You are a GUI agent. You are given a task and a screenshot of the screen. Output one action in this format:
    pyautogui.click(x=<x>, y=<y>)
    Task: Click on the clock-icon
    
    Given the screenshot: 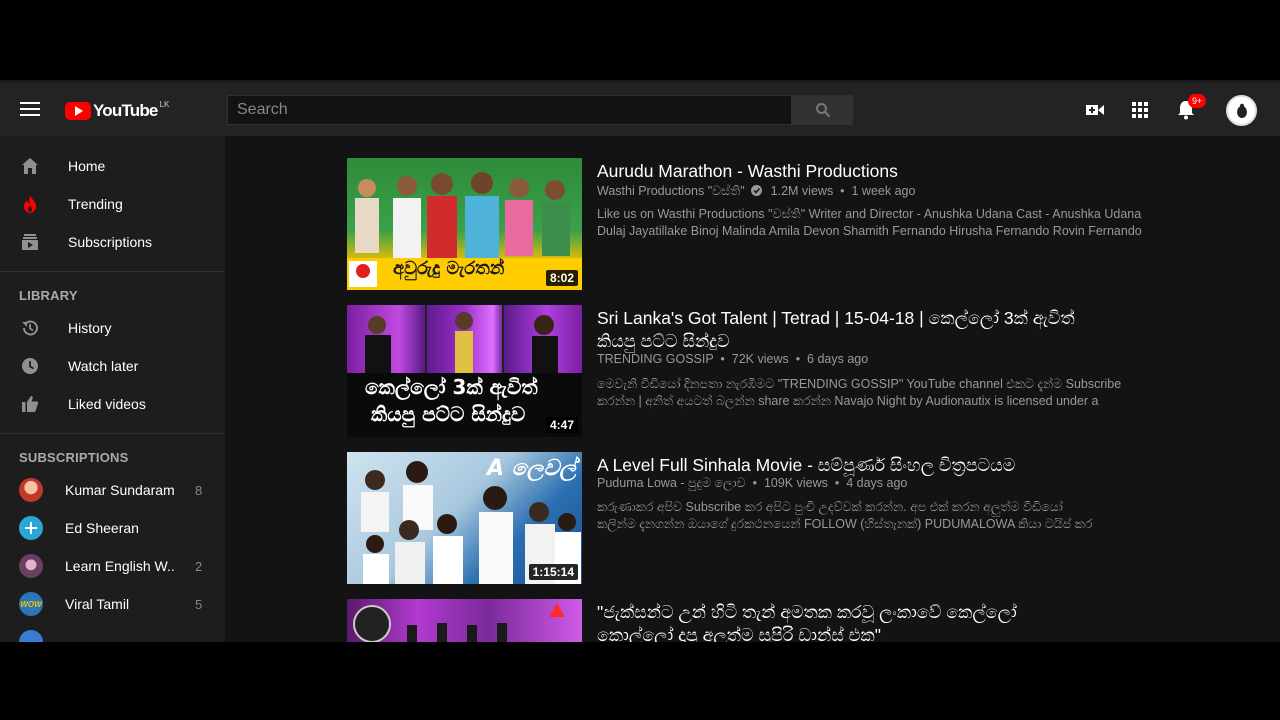 What is the action you would take?
    pyautogui.click(x=30, y=366)
    